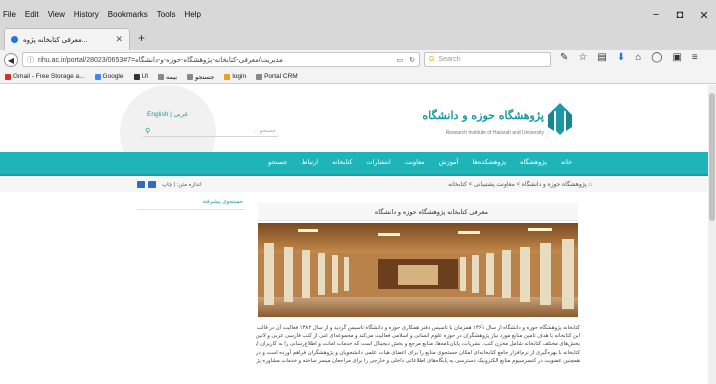 This screenshot has height=384, width=716. Describe the element at coordinates (281, 76) in the screenshot. I see `bookmark-label: Portal CRM` at that location.